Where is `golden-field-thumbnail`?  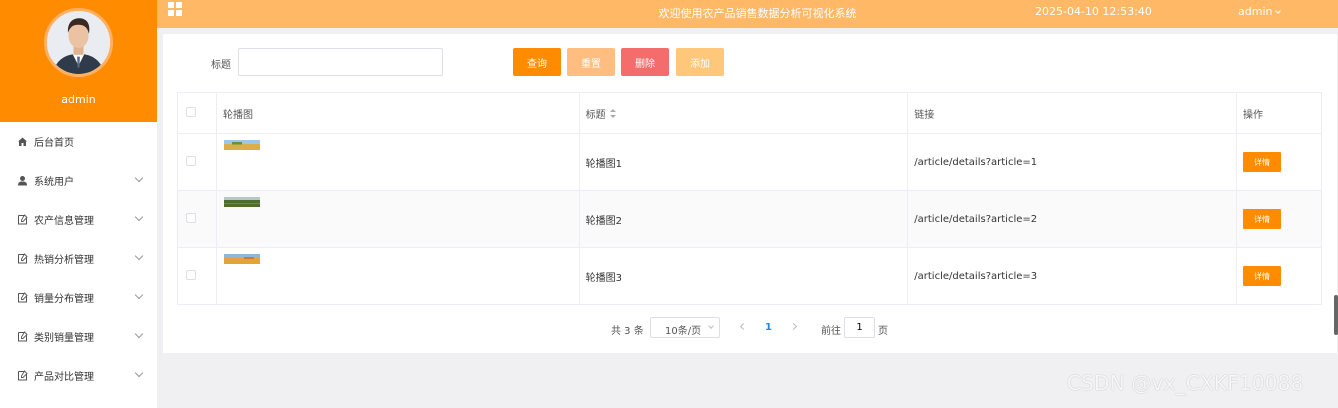
golden-field-thumbnail is located at coordinates (241, 259).